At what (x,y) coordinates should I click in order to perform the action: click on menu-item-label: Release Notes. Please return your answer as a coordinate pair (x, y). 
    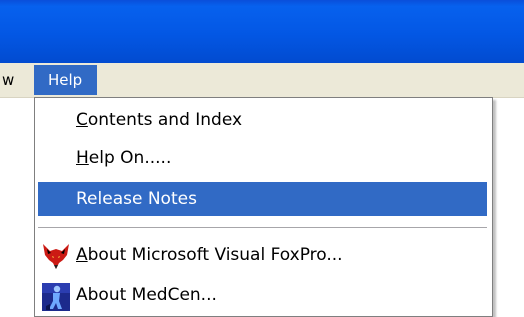
    Looking at the image, I should click on (136, 199).